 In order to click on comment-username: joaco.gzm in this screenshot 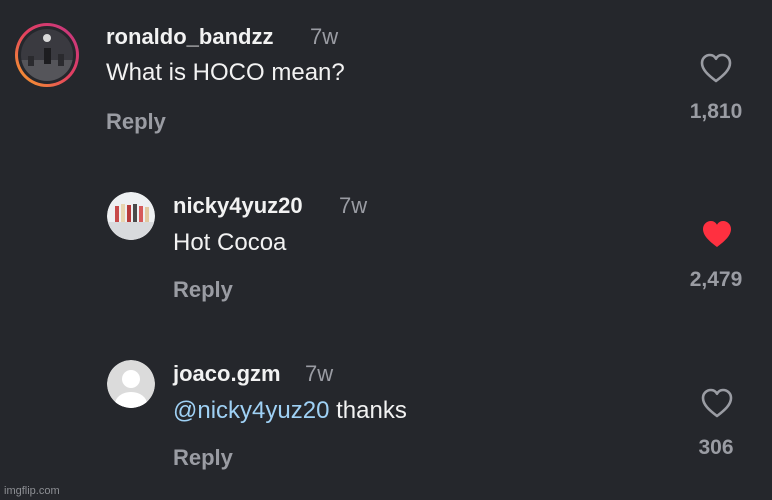, I will do `click(227, 374)`.